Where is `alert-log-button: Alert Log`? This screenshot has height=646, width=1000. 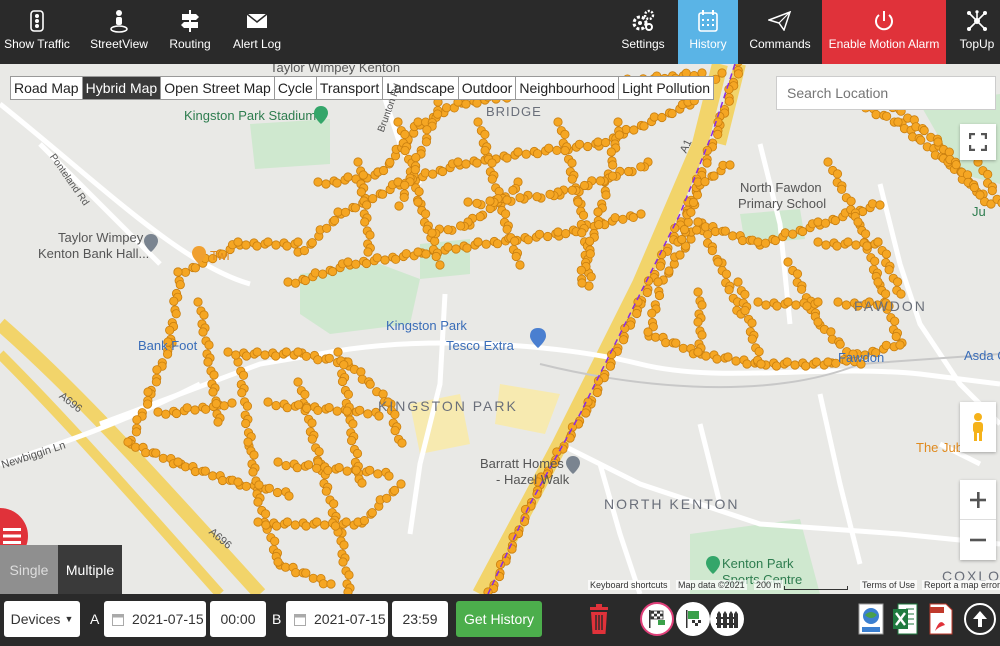 alert-log-button: Alert Log is located at coordinates (257, 32).